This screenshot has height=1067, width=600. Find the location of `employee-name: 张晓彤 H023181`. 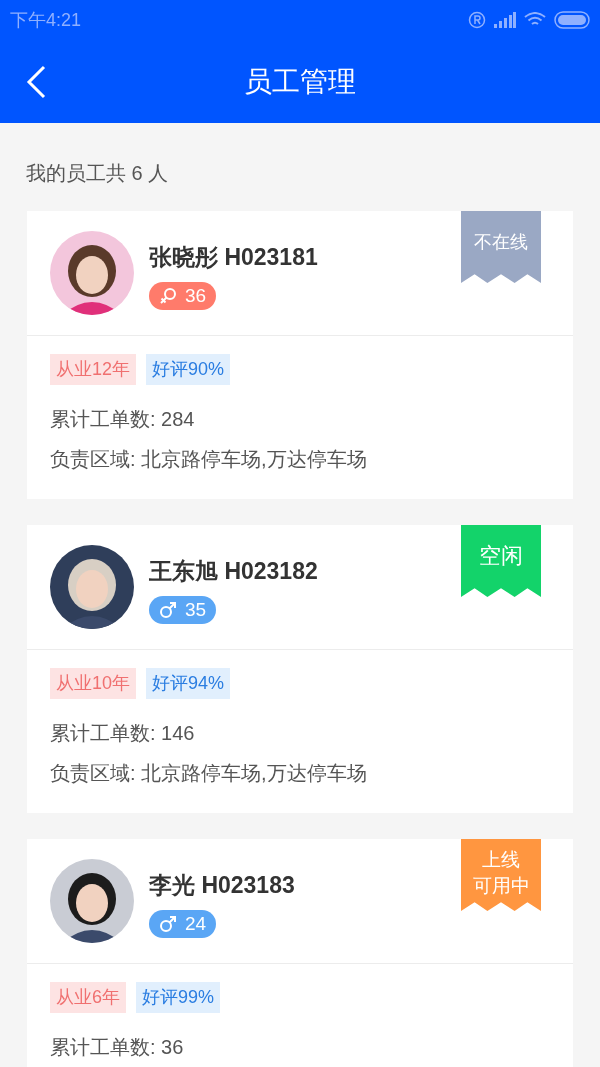

employee-name: 张晓彤 H023181 is located at coordinates (233, 257).